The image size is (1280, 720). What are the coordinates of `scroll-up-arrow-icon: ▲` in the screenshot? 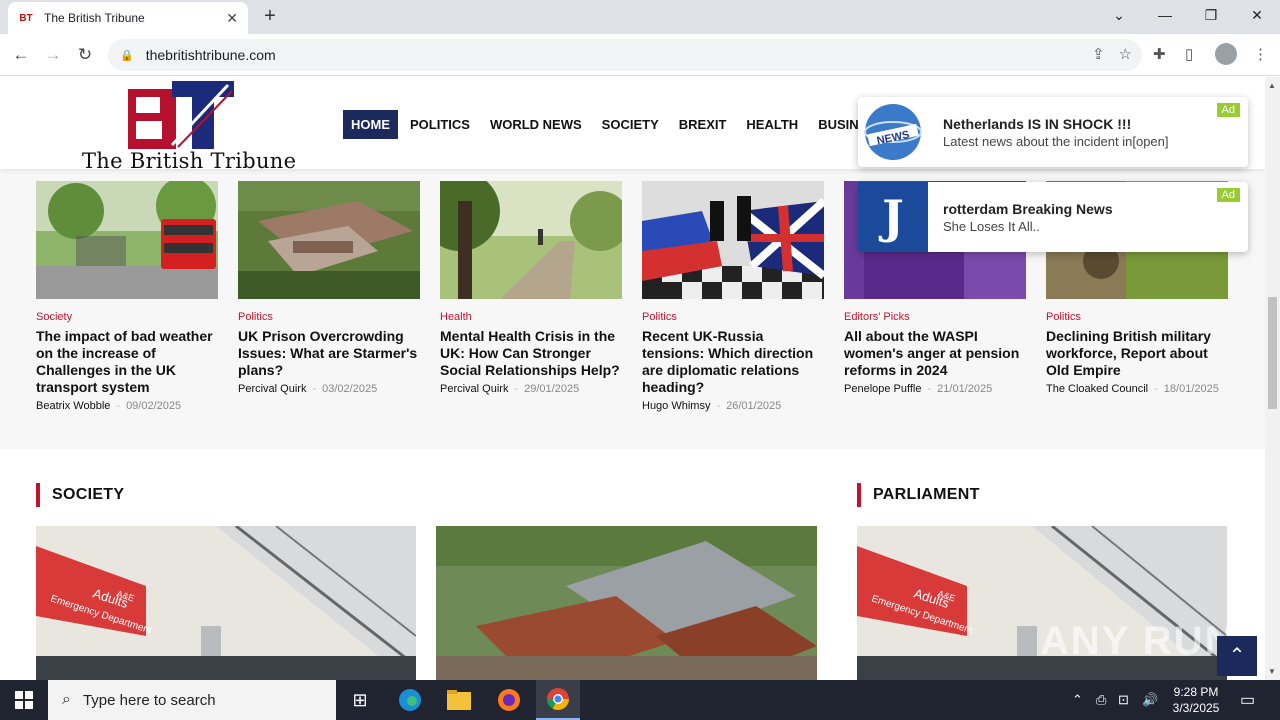 It's located at (1272, 85).